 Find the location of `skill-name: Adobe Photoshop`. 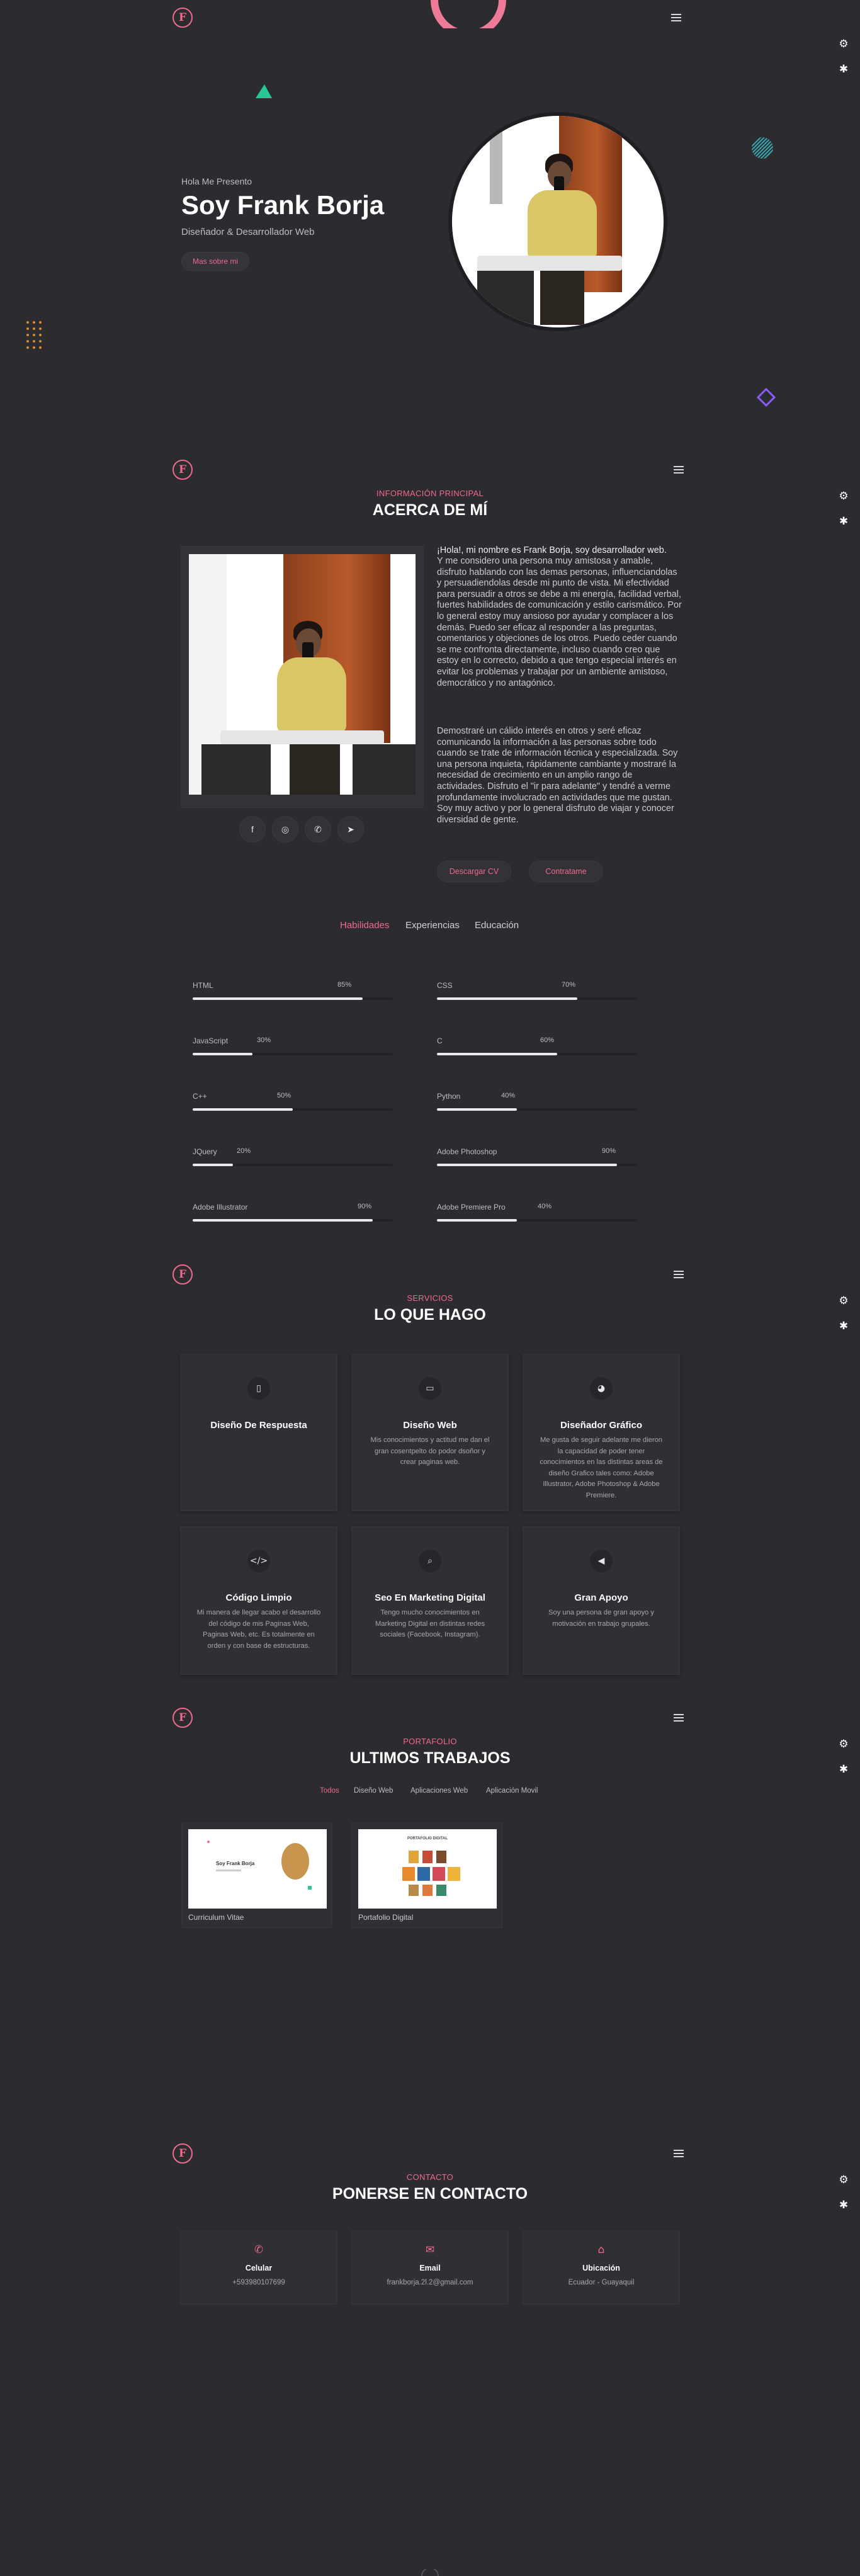

skill-name: Adobe Photoshop is located at coordinates (467, 1151).